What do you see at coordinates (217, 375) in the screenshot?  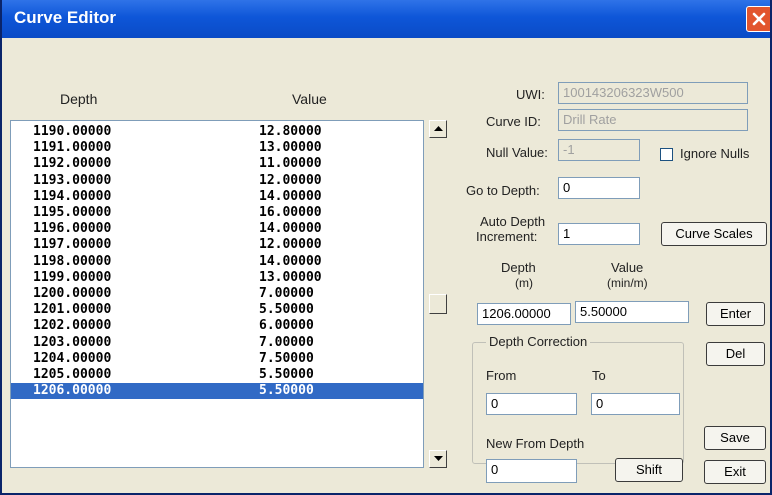 I see `list-row: 1205.00000 5.50000` at bounding box center [217, 375].